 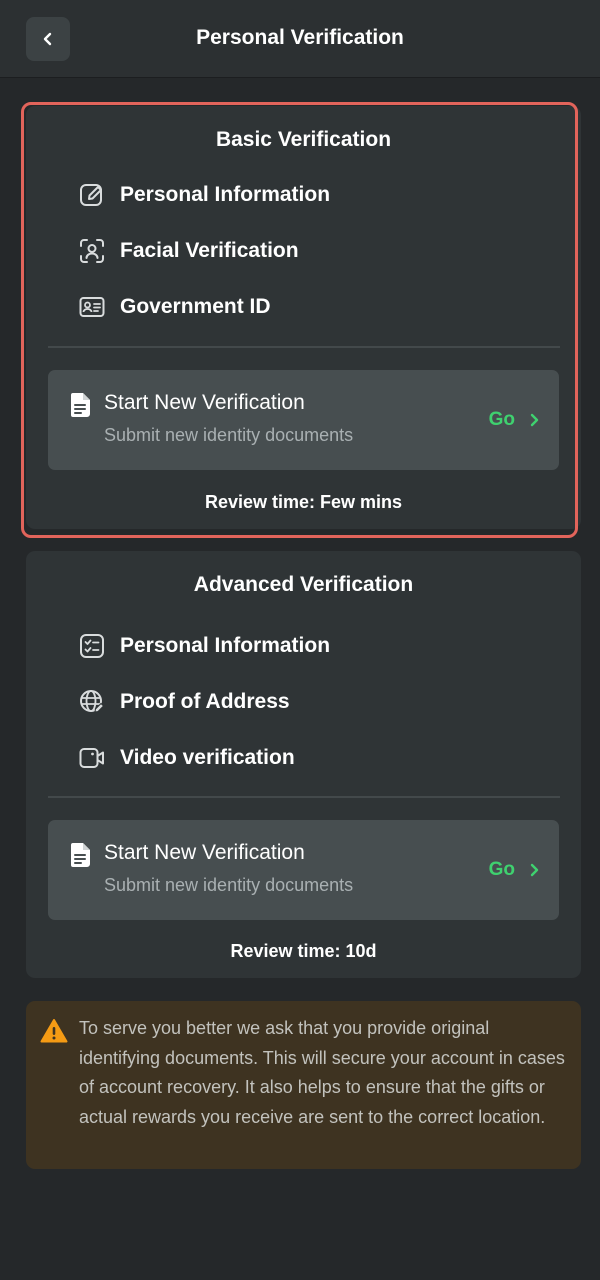 I want to click on advanced-feature-label: Proof of Address, so click(x=205, y=701).